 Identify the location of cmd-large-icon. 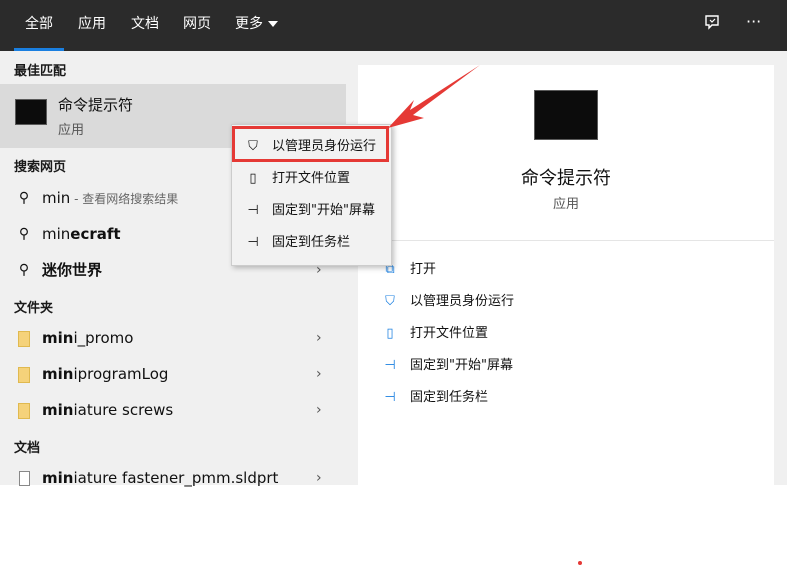
(566, 115).